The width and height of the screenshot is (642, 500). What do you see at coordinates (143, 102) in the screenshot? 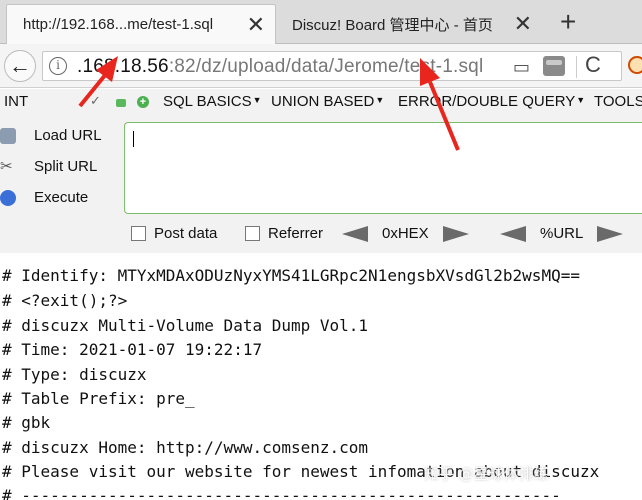
I see `plus-icon: +` at bounding box center [143, 102].